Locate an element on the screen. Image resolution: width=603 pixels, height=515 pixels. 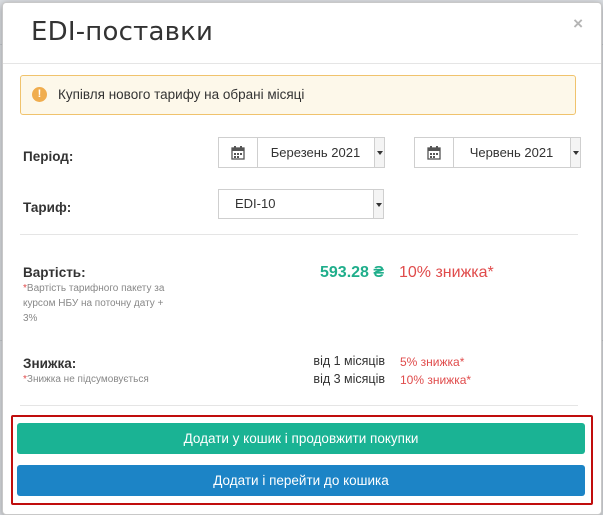
period-from-value: Березень 2021 is located at coordinates (315, 152).